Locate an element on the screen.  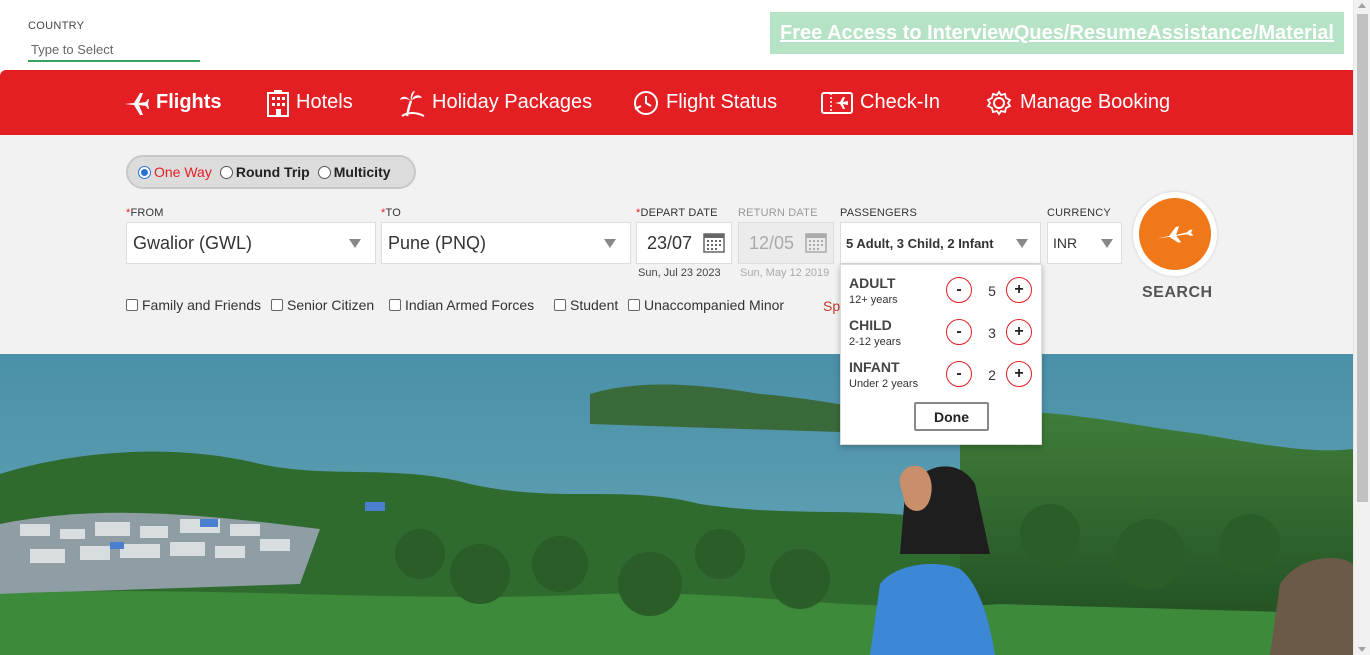
checkbox-student: Student is located at coordinates (586, 305).